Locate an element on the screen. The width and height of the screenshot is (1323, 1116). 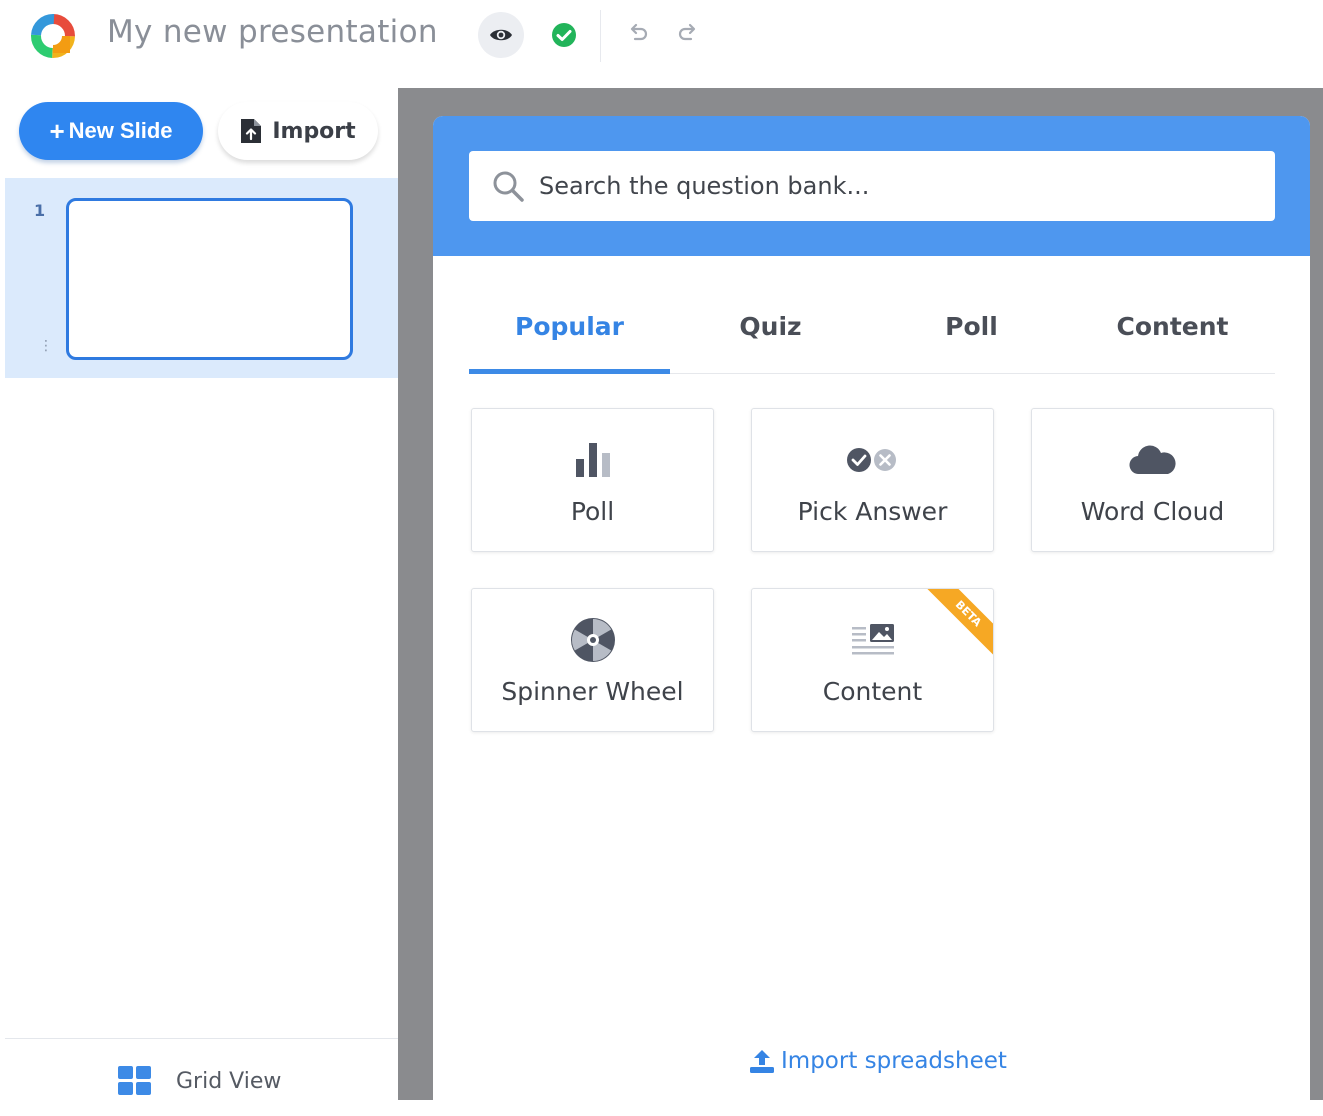
import-button: Import is located at coordinates (298, 131).